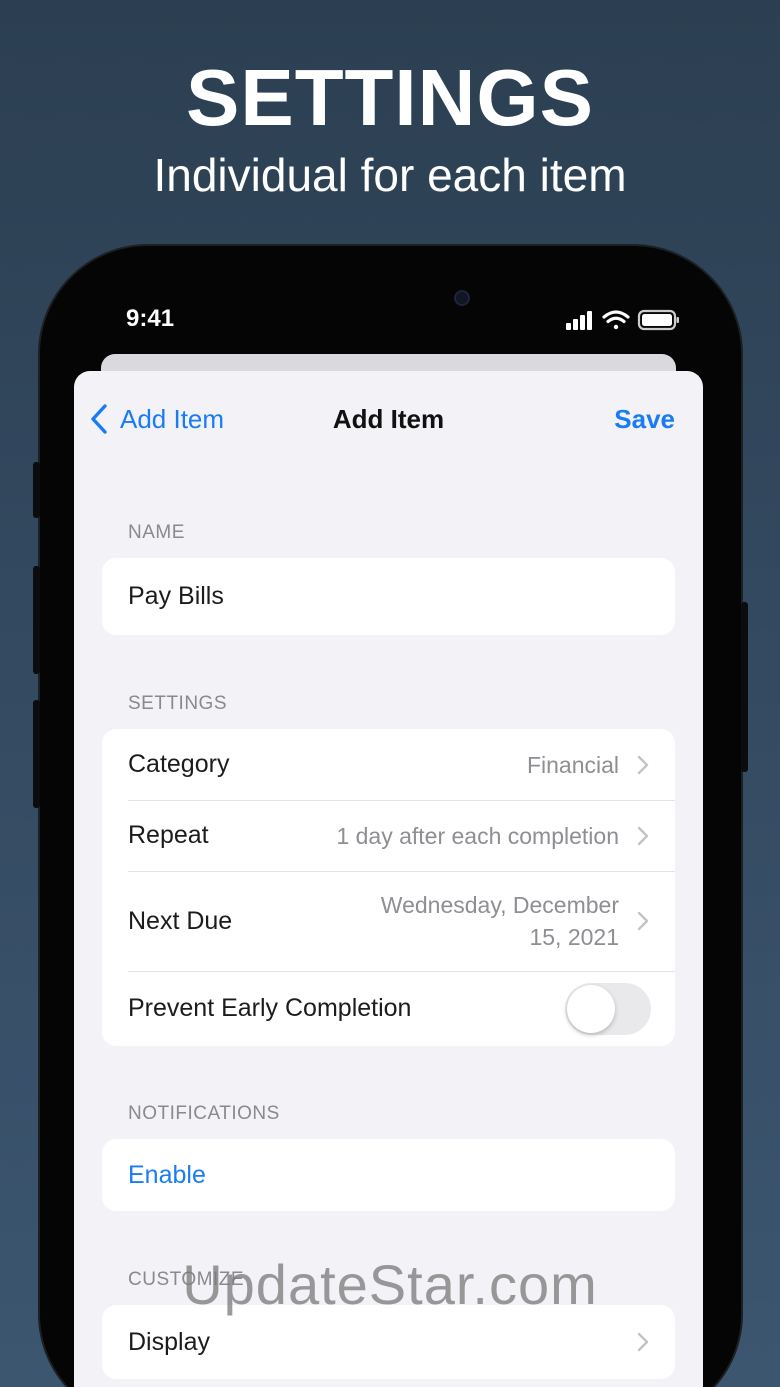  I want to click on category-label: Category, so click(179, 764).